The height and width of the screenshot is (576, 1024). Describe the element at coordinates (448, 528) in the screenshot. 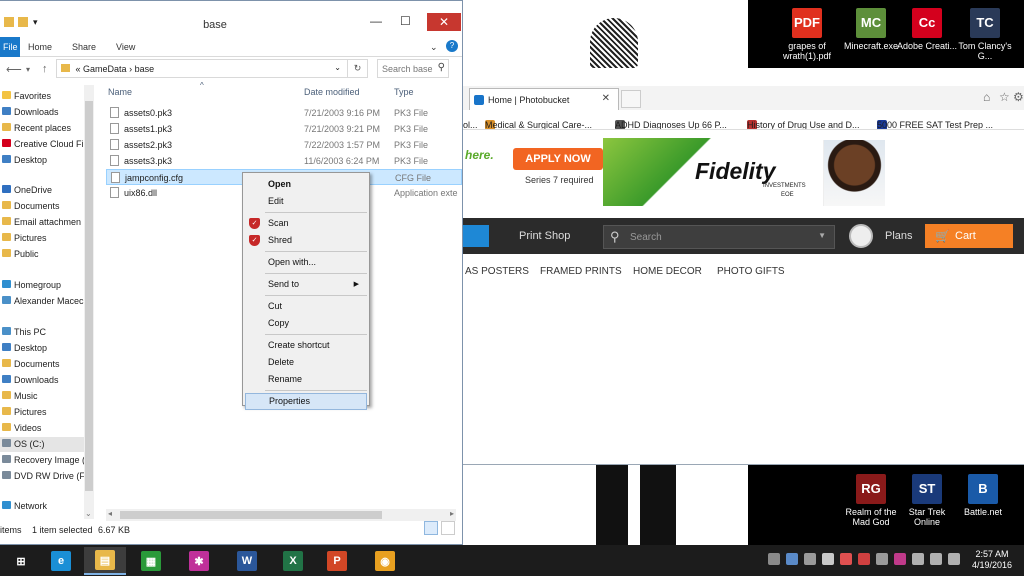

I see `large-icons-view-button` at that location.